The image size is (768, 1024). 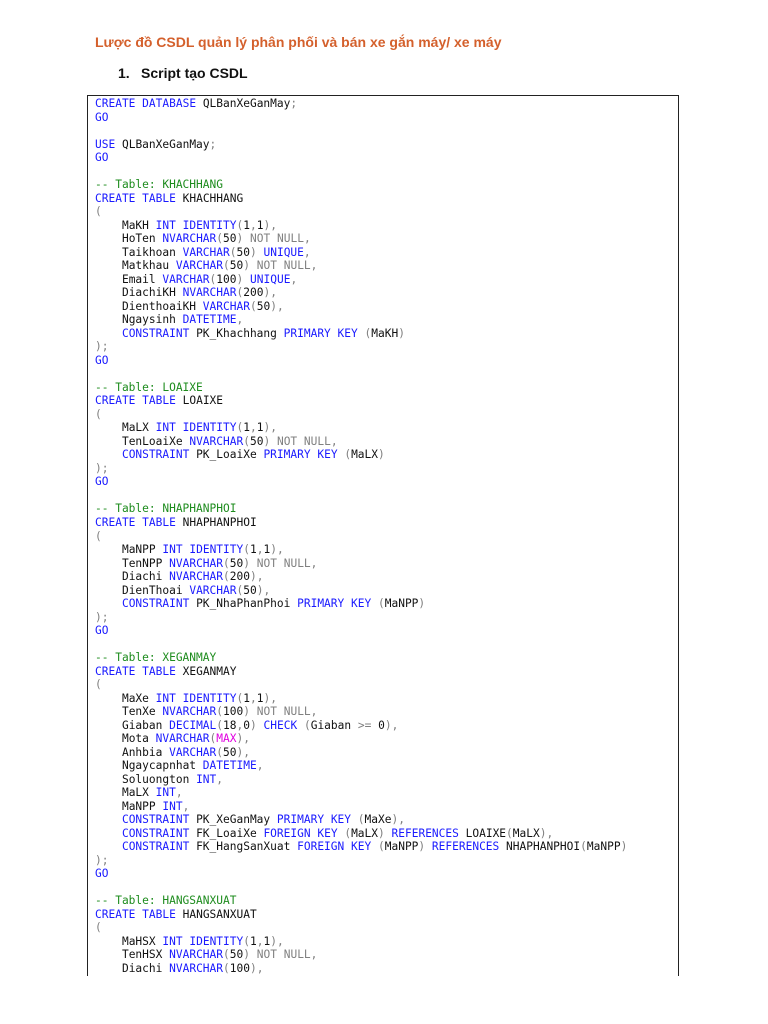 What do you see at coordinates (155, 806) in the screenshot?
I see `code-line: MaNPP INT,` at bounding box center [155, 806].